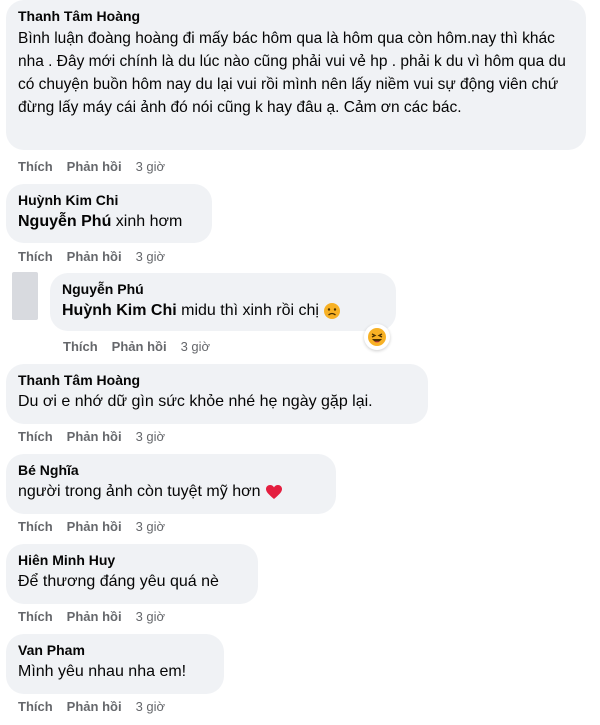 Image resolution: width=600 pixels, height=725 pixels. Describe the element at coordinates (250, 310) in the screenshot. I see `comment-body: midu thì xinh rồi chị` at that location.